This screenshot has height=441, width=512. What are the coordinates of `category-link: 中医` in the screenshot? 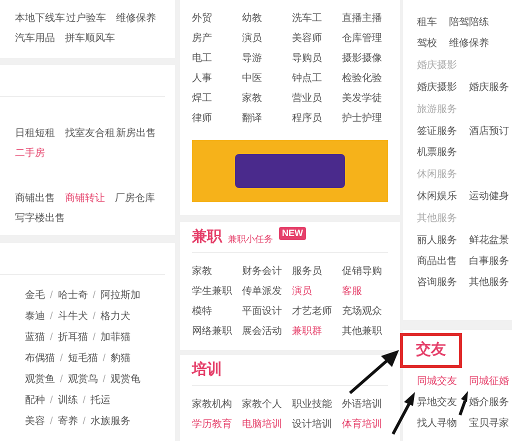 It's located at (267, 78).